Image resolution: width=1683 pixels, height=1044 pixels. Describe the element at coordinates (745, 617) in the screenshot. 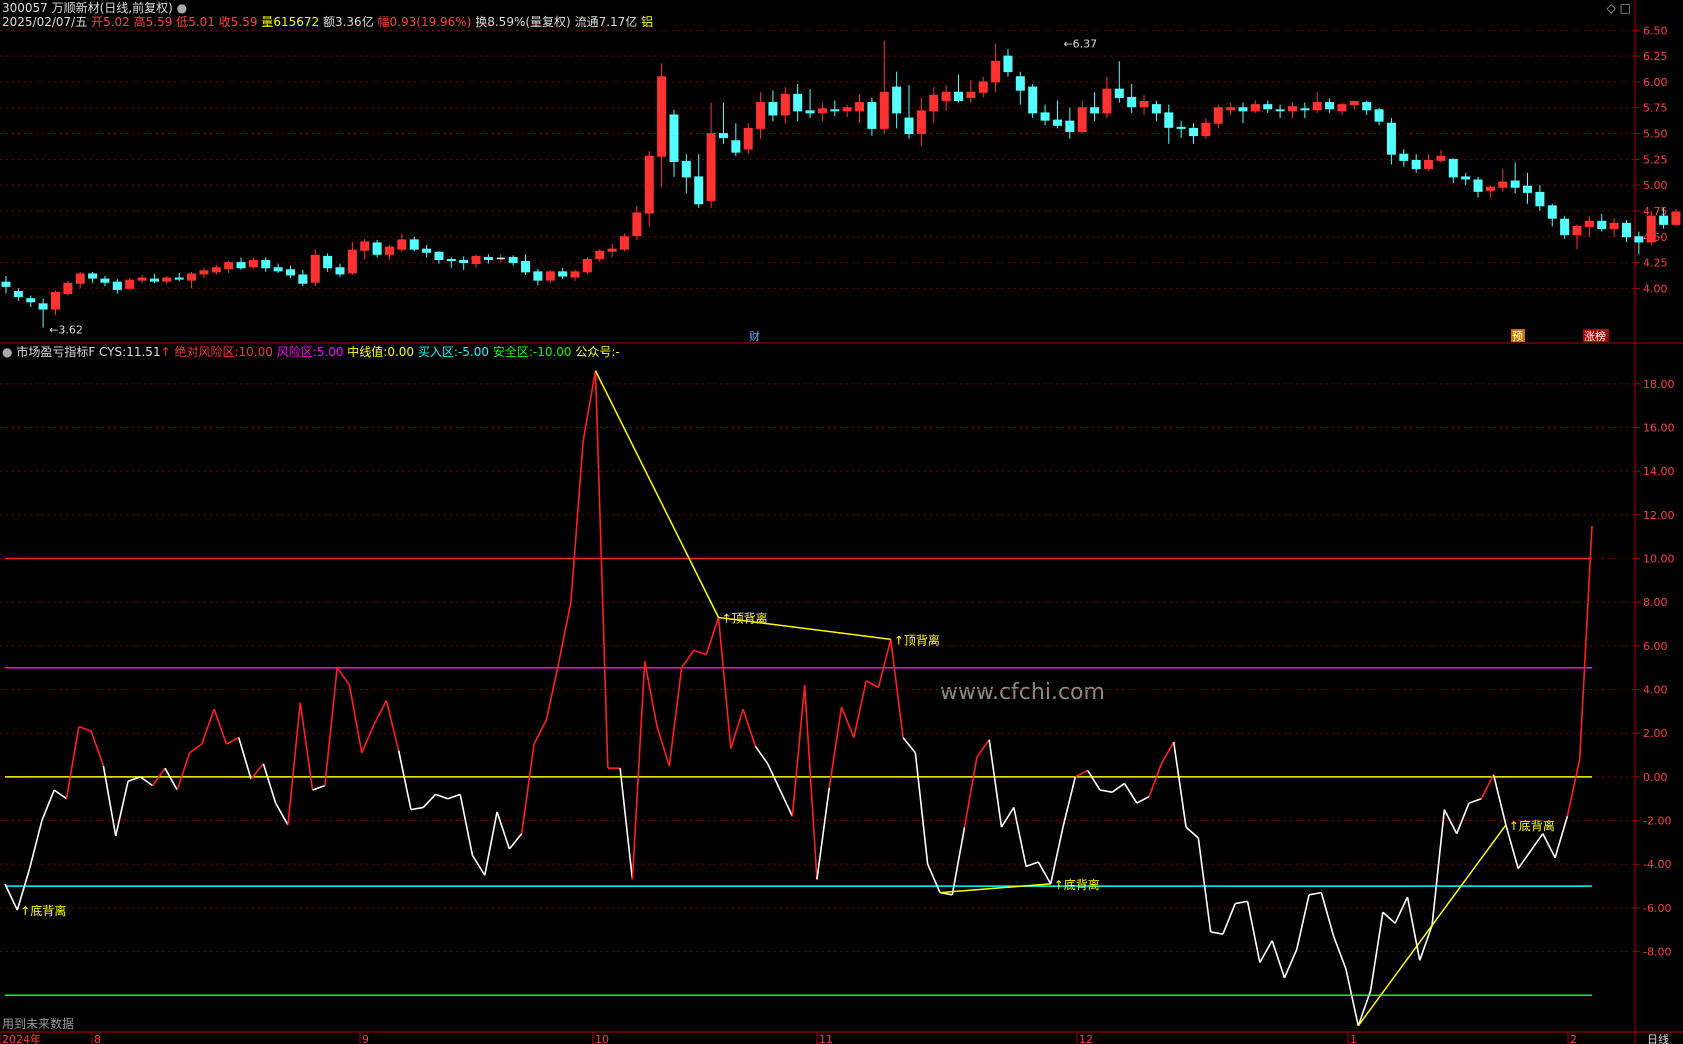

I see `divergence-label: ↑顶背离` at that location.